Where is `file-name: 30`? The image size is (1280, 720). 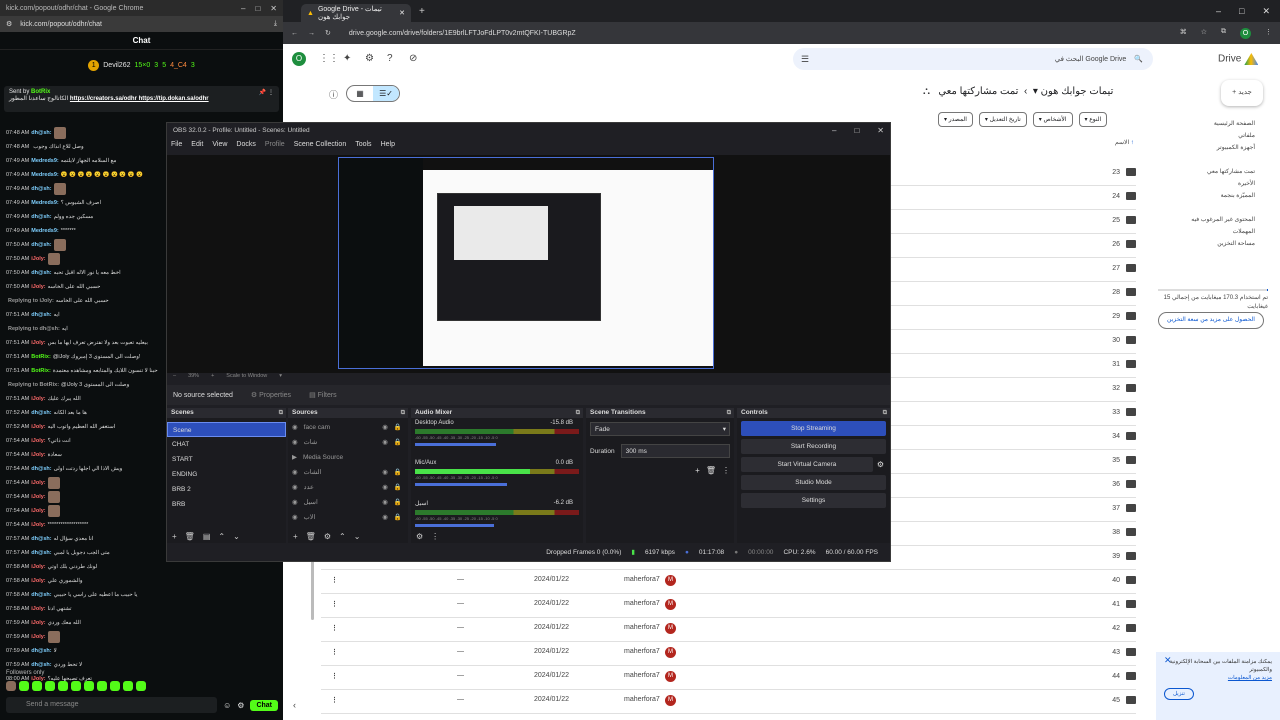
file-name: 30 is located at coordinates (1116, 340).